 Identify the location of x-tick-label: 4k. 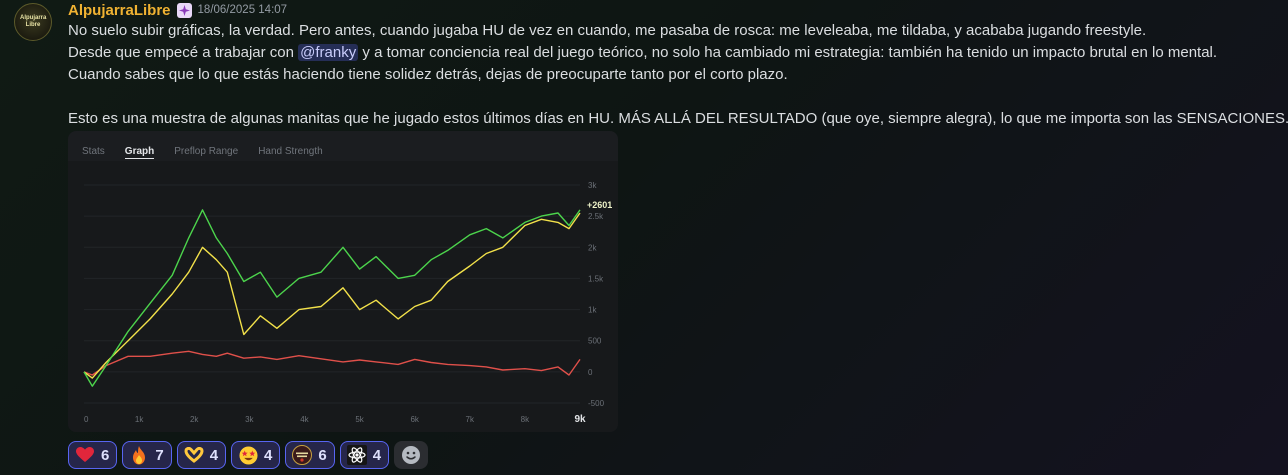
(304, 419).